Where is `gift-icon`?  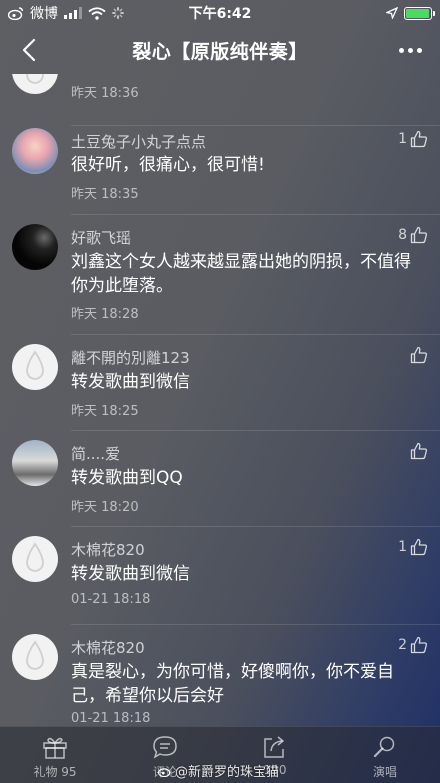
gift-icon is located at coordinates (55, 748).